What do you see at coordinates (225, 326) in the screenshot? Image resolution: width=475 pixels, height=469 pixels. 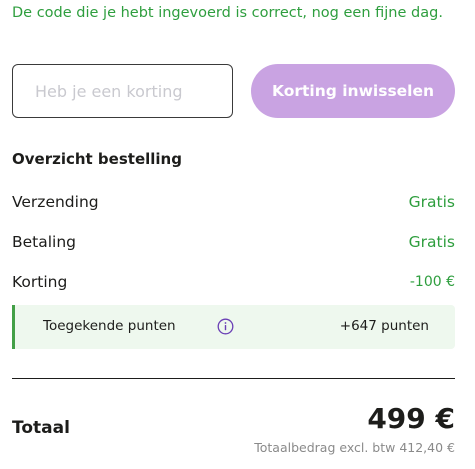 I see `info-icon` at bounding box center [225, 326].